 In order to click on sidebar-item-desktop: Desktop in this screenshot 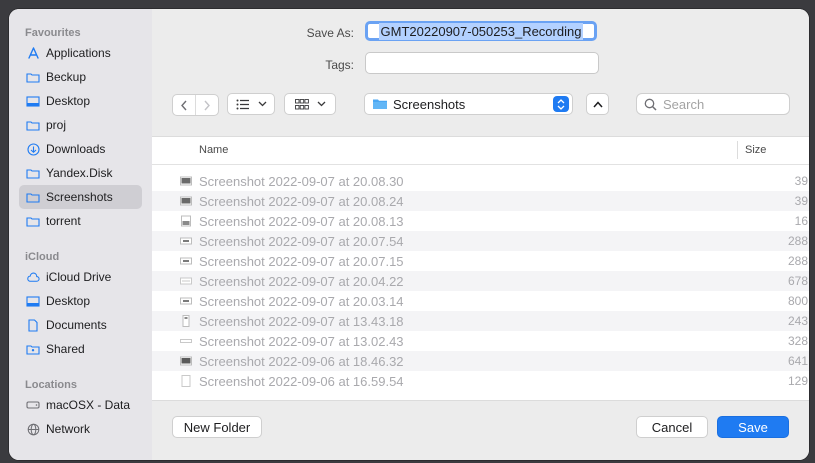, I will do `click(80, 101)`.